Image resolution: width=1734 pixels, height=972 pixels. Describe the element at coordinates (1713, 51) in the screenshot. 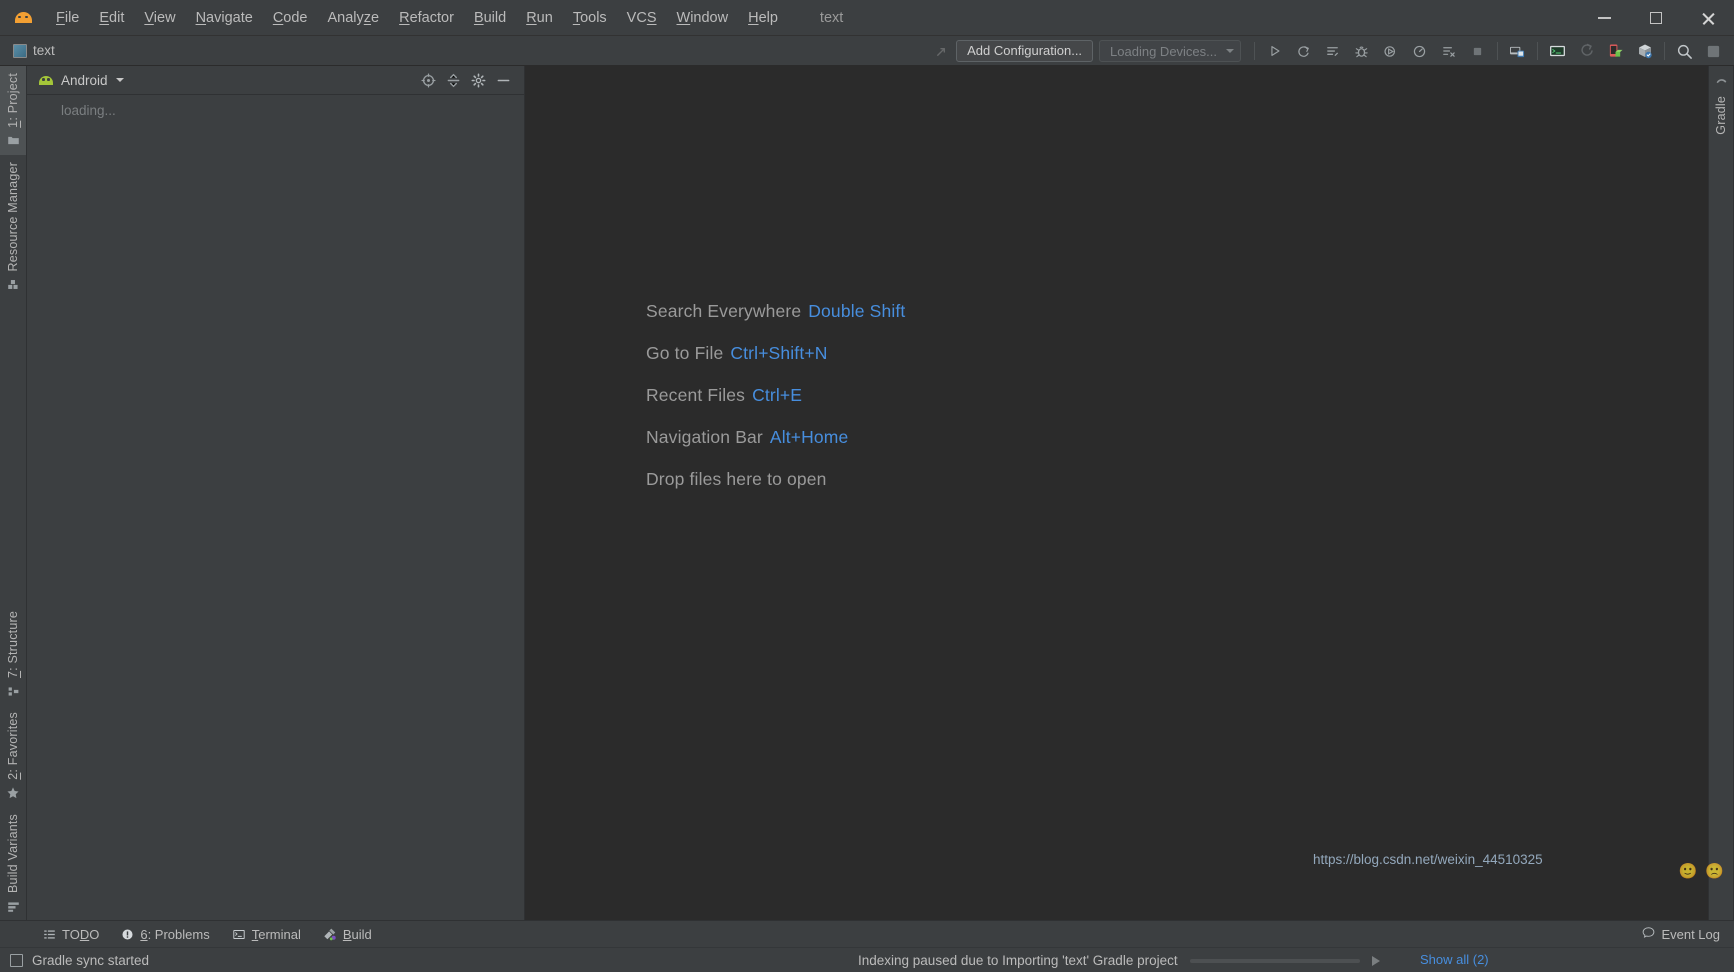

I see `settings-icon` at that location.